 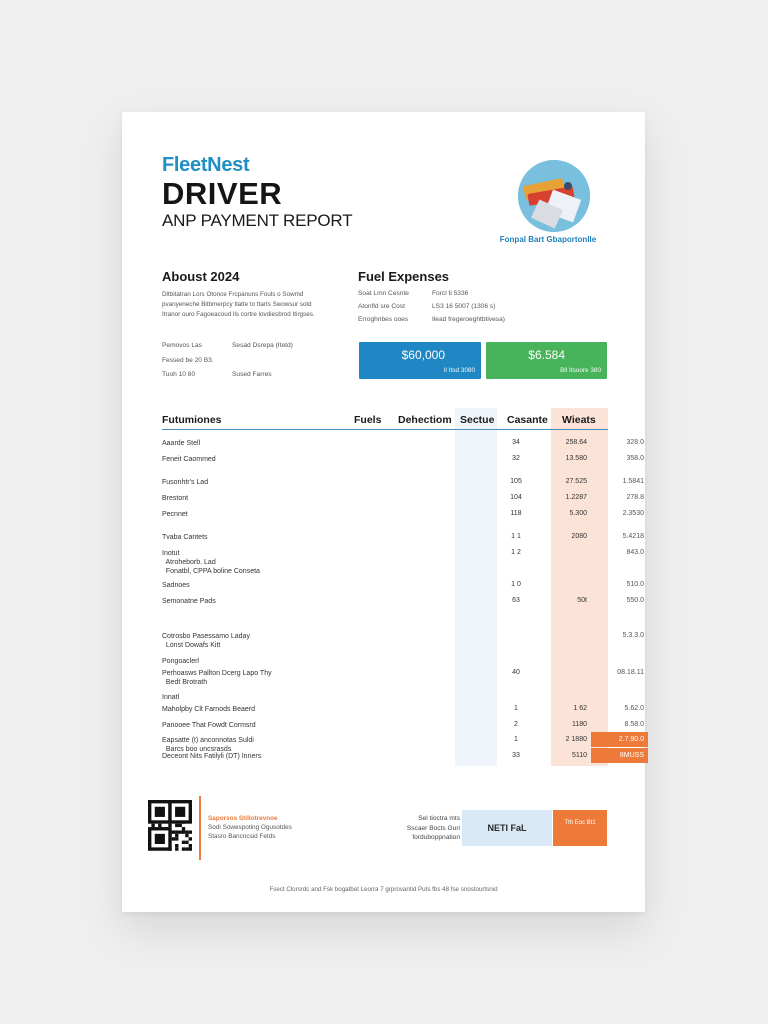 What do you see at coordinates (619, 755) in the screenshot?
I see `row-weight: 8MUSS` at bounding box center [619, 755].